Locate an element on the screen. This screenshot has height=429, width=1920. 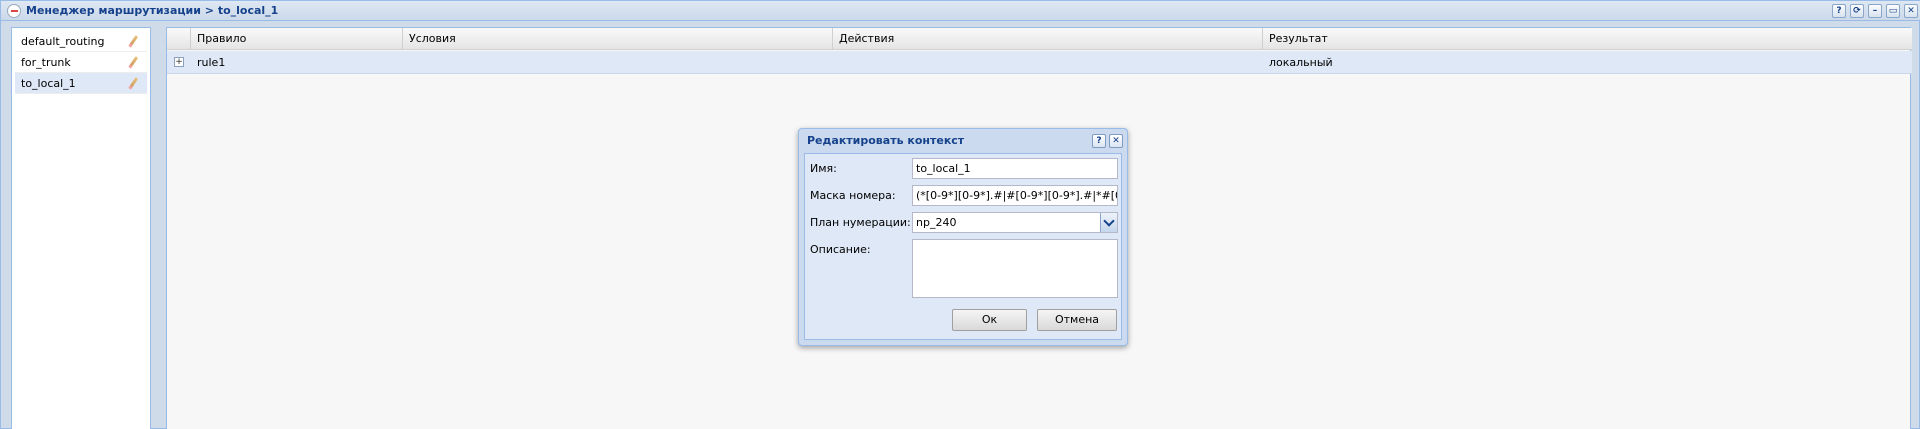
column-header-result: Результат is located at coordinates (1587, 39).